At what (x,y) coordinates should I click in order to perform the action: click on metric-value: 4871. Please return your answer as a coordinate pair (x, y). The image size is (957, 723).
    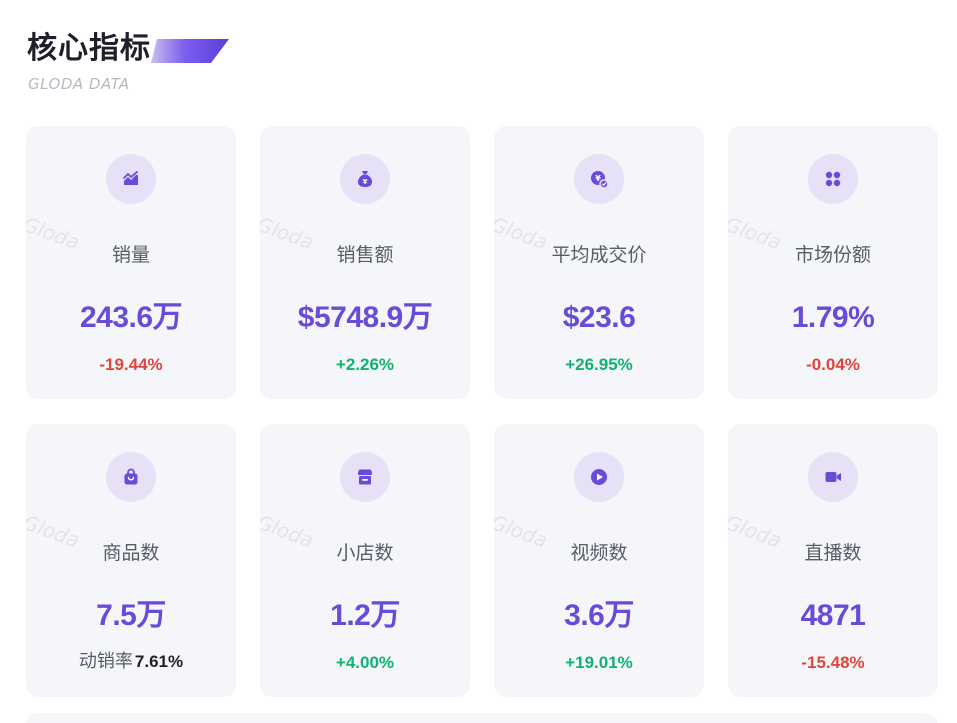
    Looking at the image, I should click on (833, 615).